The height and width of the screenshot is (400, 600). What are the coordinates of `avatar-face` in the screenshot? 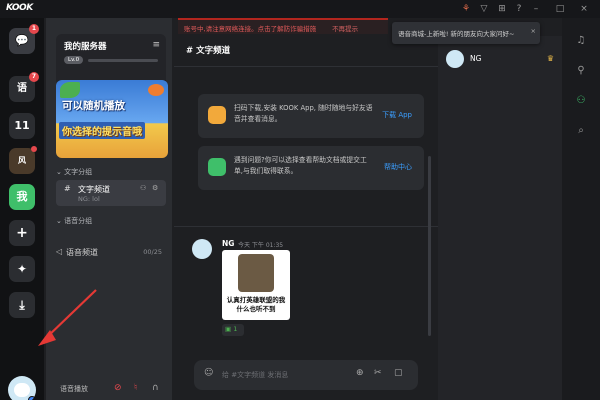 It's located at (22, 390).